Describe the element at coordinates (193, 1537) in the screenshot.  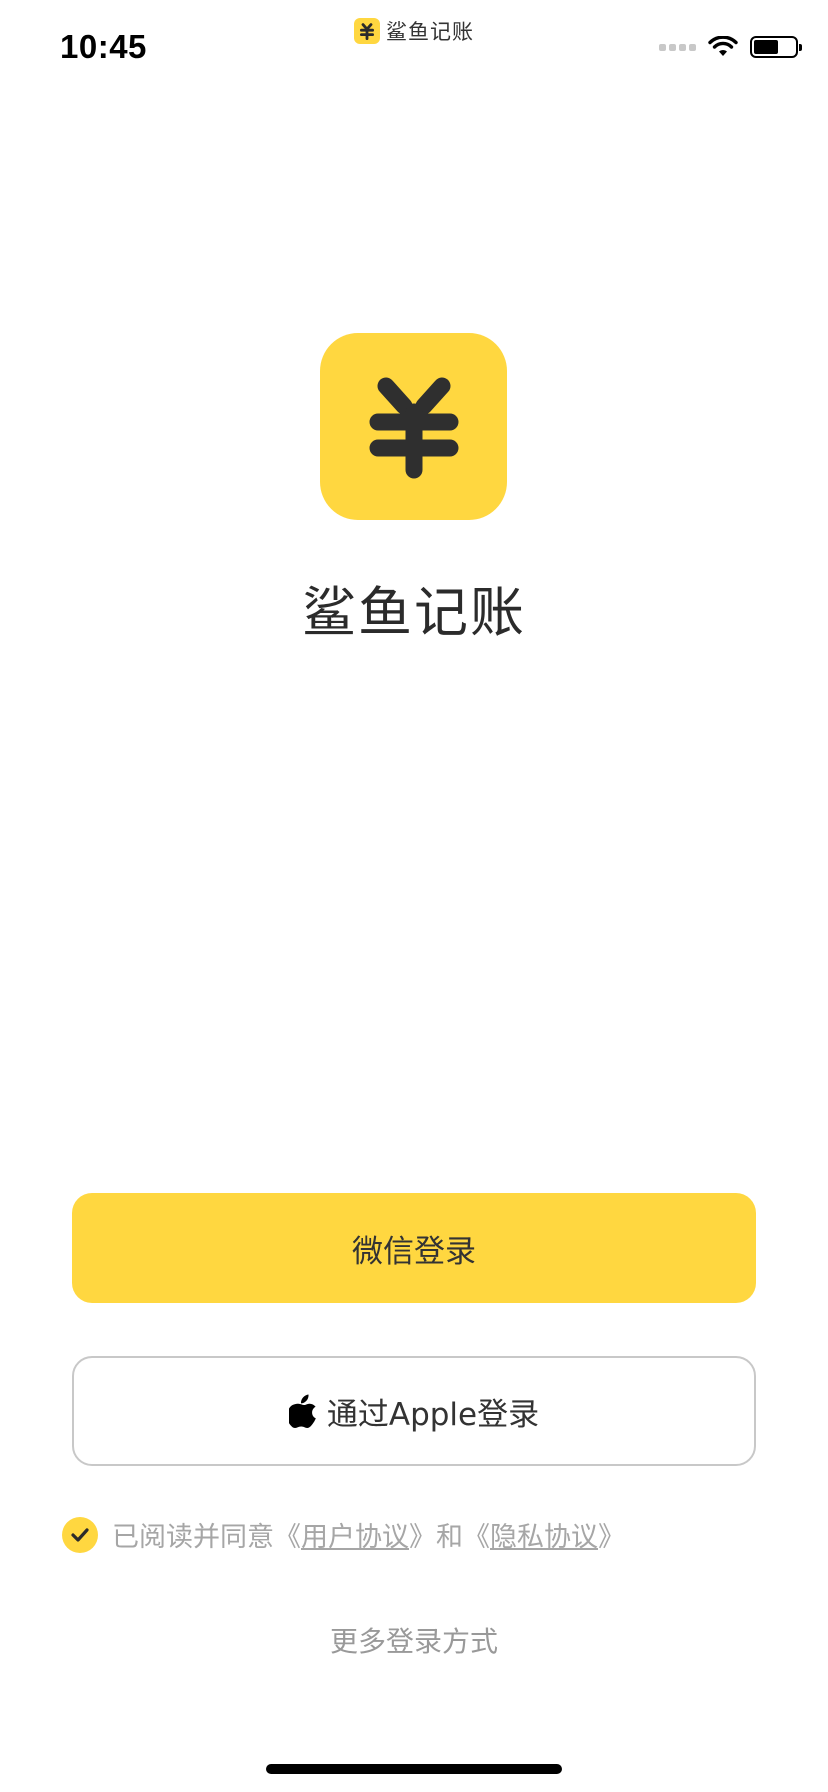
I see `agreement-prefix: 已阅读并同意` at that location.